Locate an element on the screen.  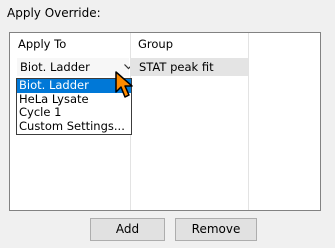
group-value: STAT peak fit is located at coordinates (176, 67).